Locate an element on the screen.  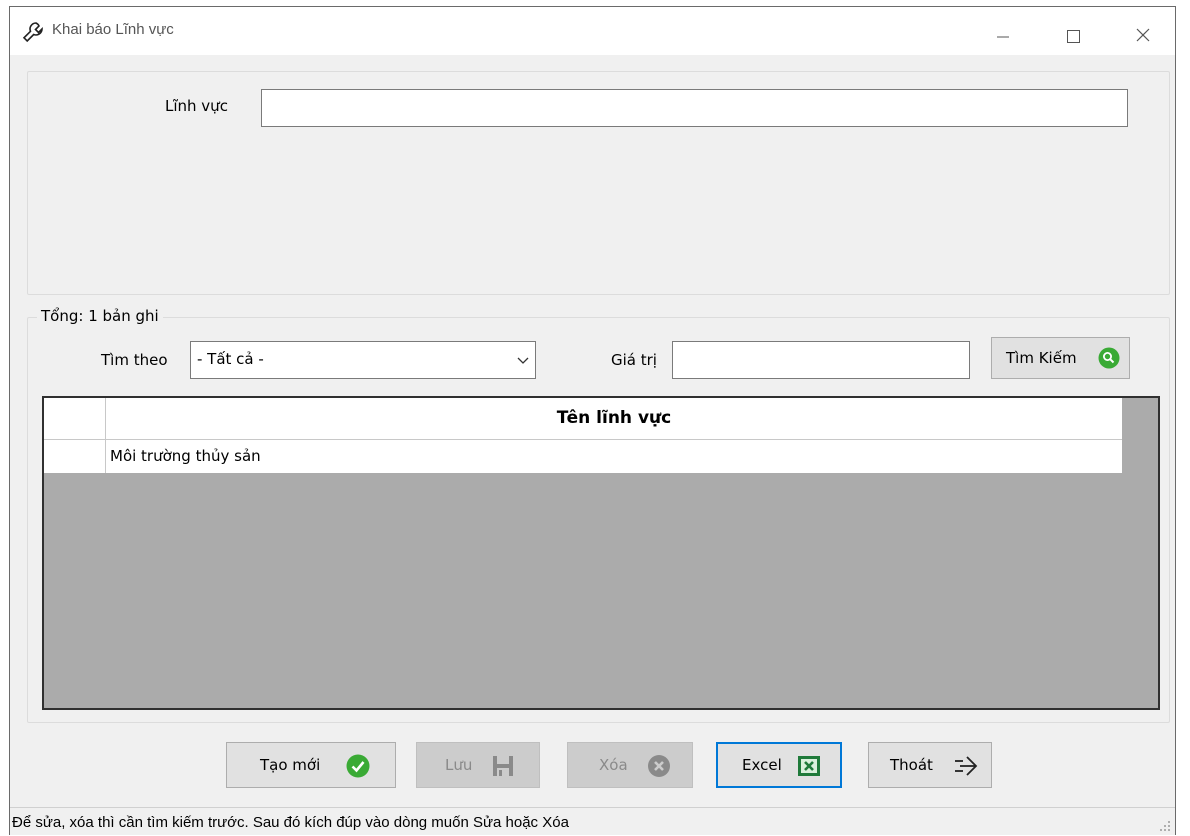
xoa-label: Xóa is located at coordinates (613, 765).